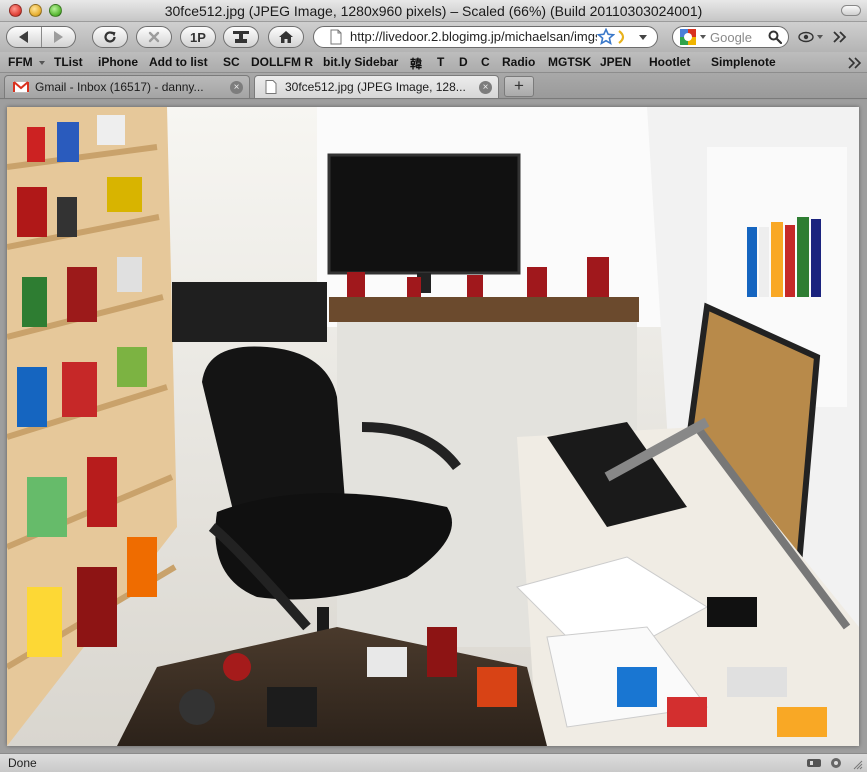 The height and width of the screenshot is (772, 867). I want to click on status-text: Done, so click(22, 763).